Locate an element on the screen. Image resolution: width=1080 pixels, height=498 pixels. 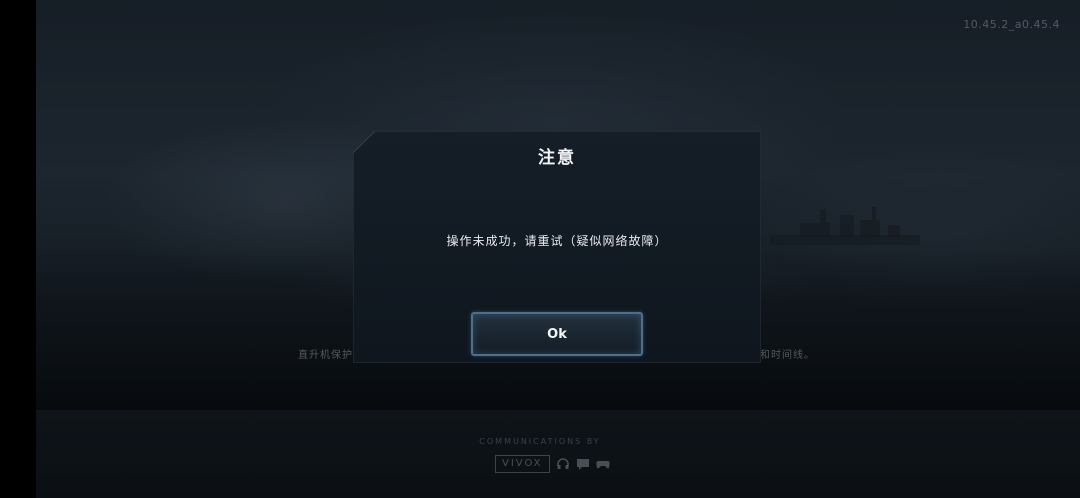
ok-button: Ok is located at coordinates (557, 334).